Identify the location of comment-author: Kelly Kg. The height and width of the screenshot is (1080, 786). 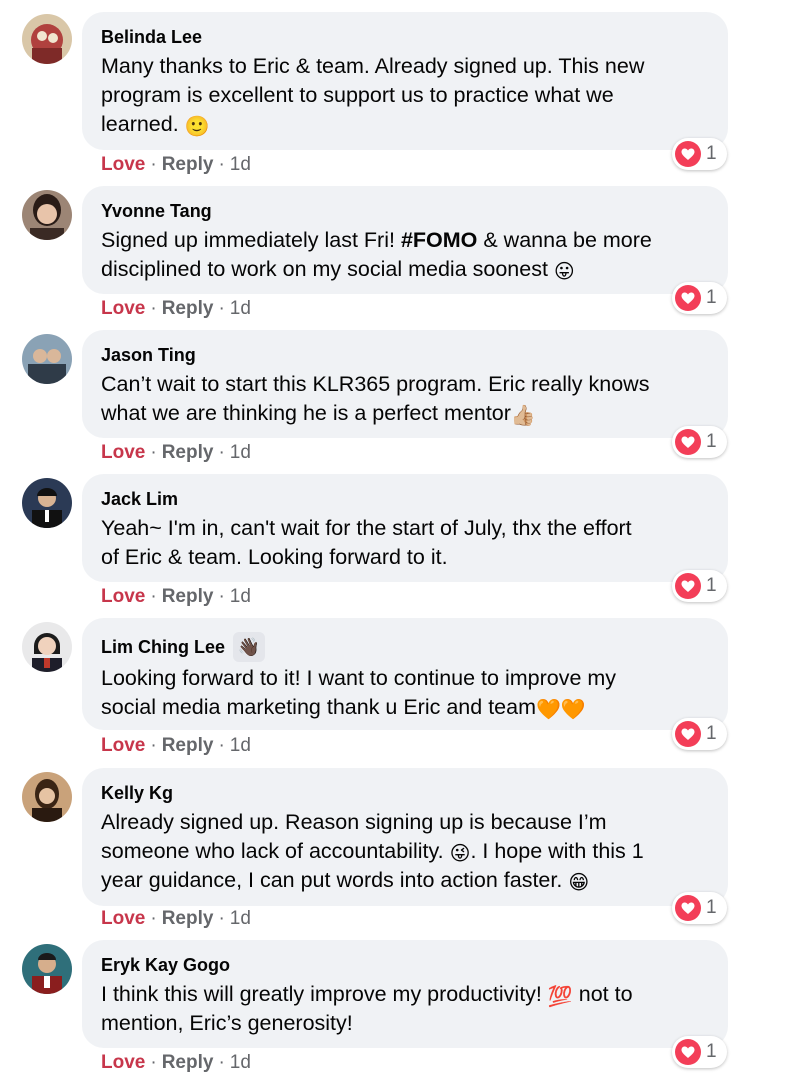
(404, 793).